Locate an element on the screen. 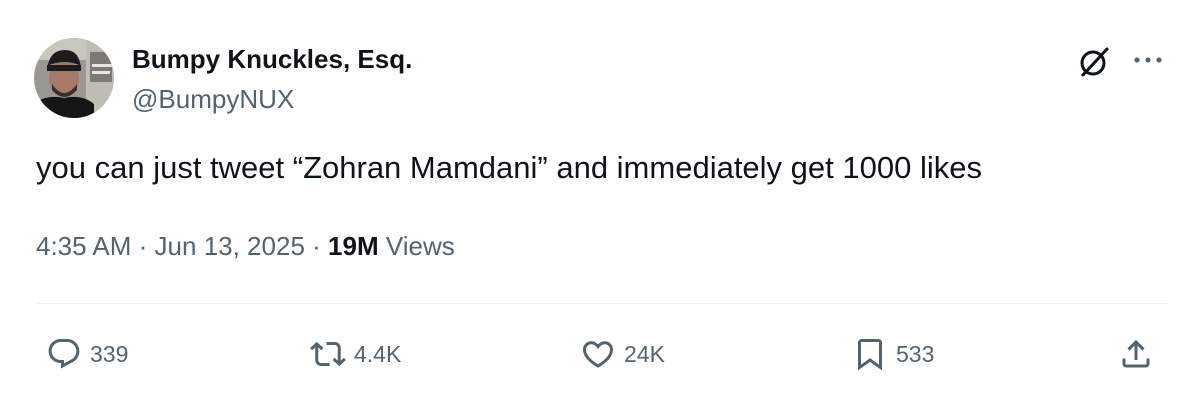 The height and width of the screenshot is (412, 1200). like-count: 24K is located at coordinates (644, 353).